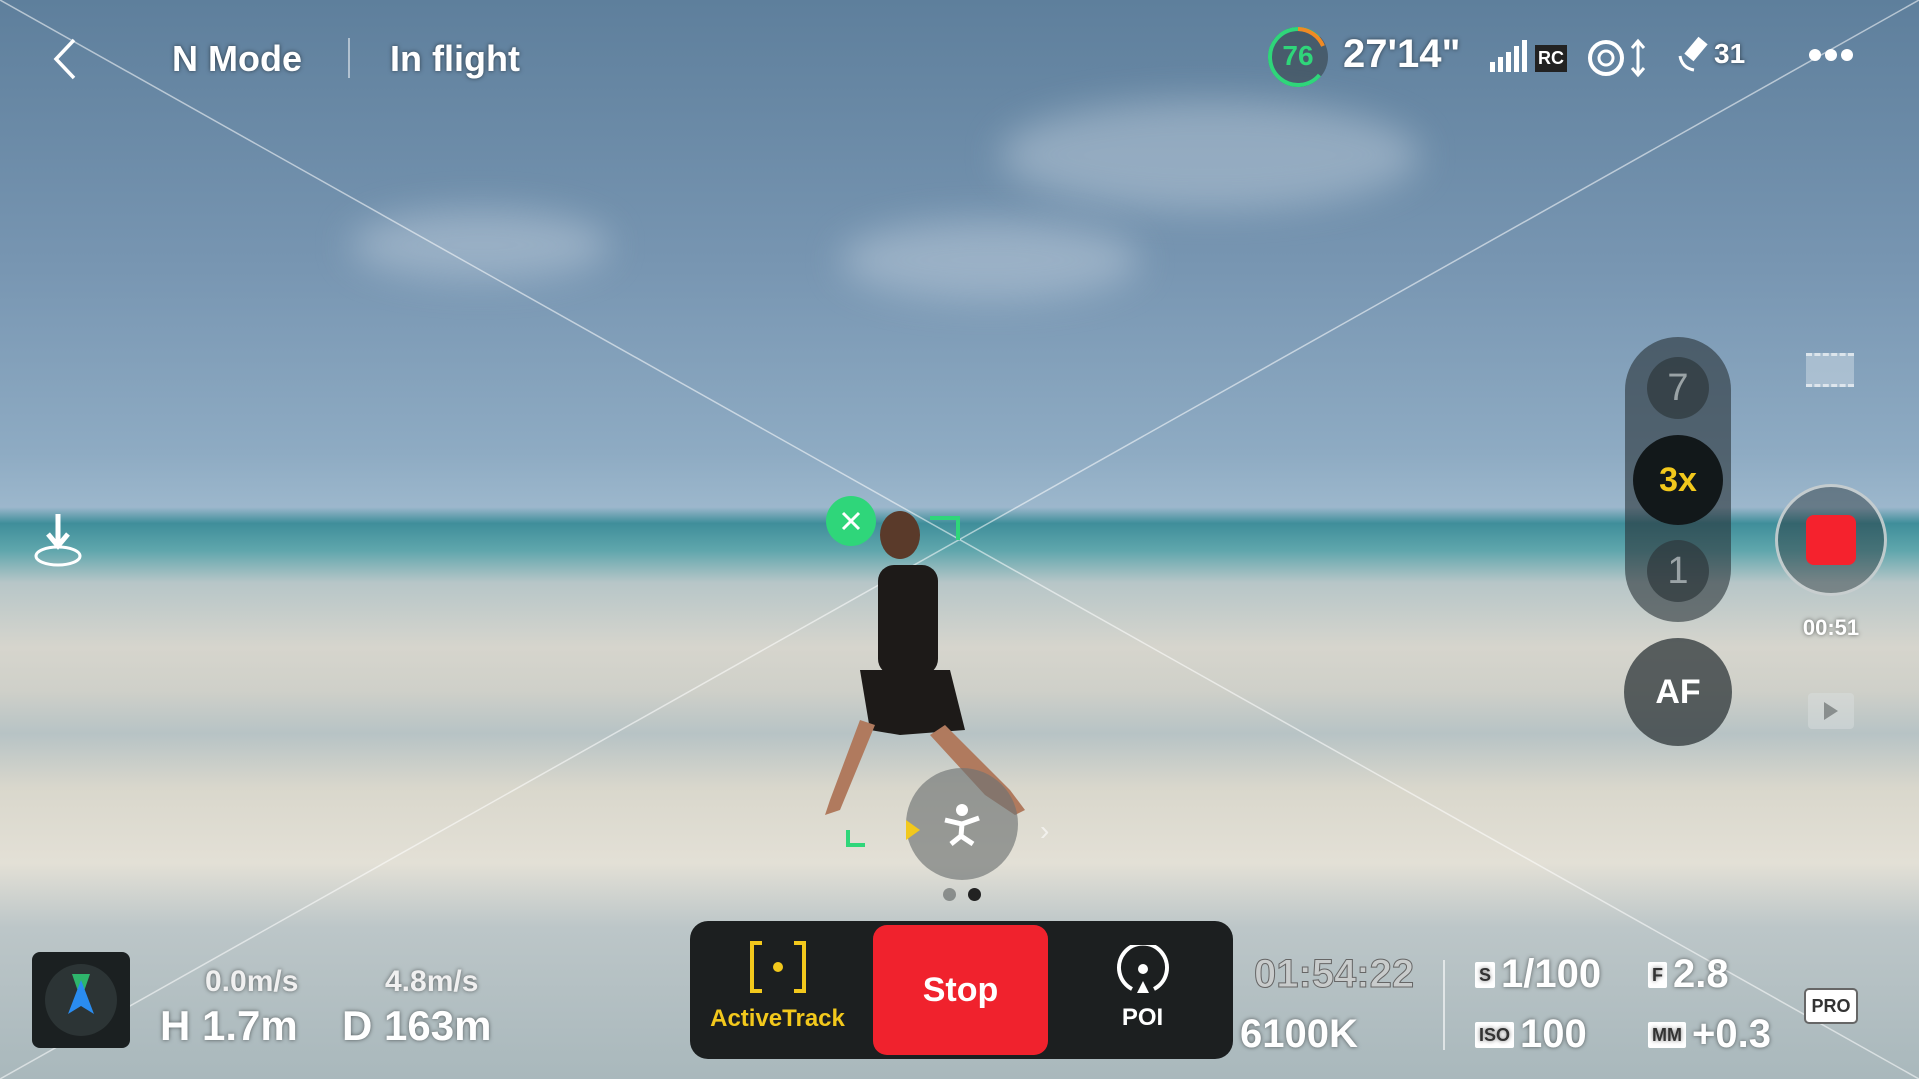 The height and width of the screenshot is (1079, 1919). I want to click on battery-indicator: 76, so click(1298, 57).